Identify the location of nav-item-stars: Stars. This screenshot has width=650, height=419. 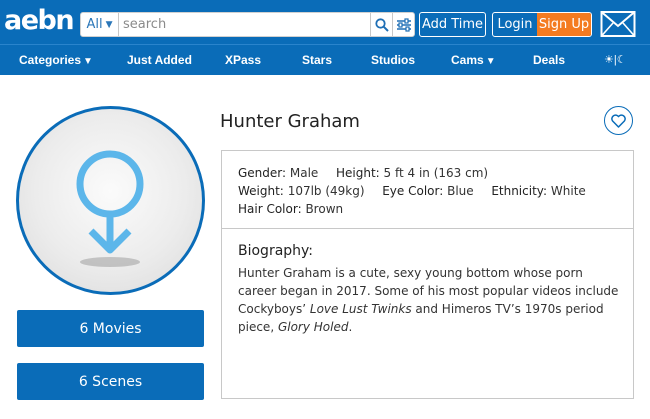
(317, 60).